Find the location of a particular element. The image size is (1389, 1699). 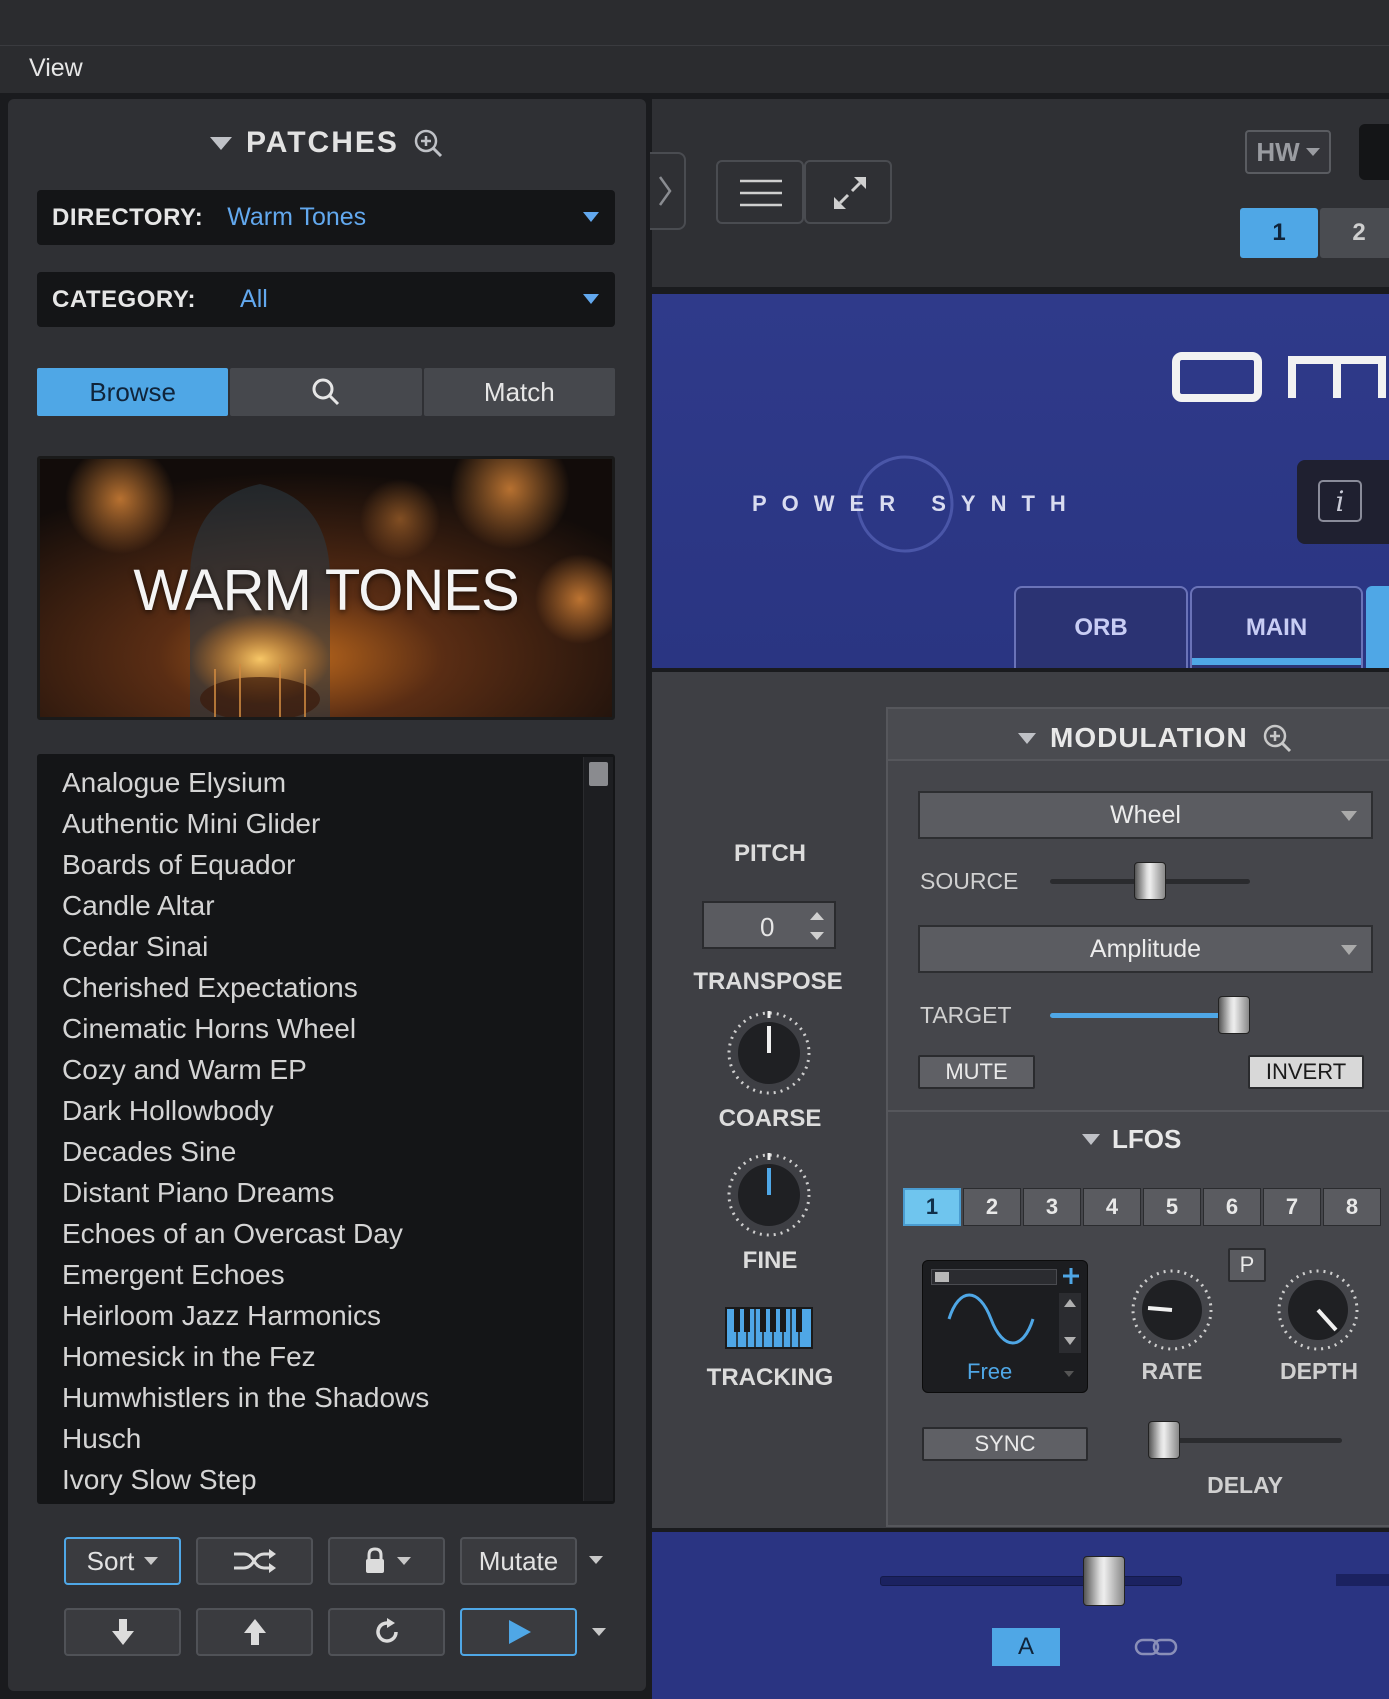

part-tab-2: 2 is located at coordinates (1354, 233).